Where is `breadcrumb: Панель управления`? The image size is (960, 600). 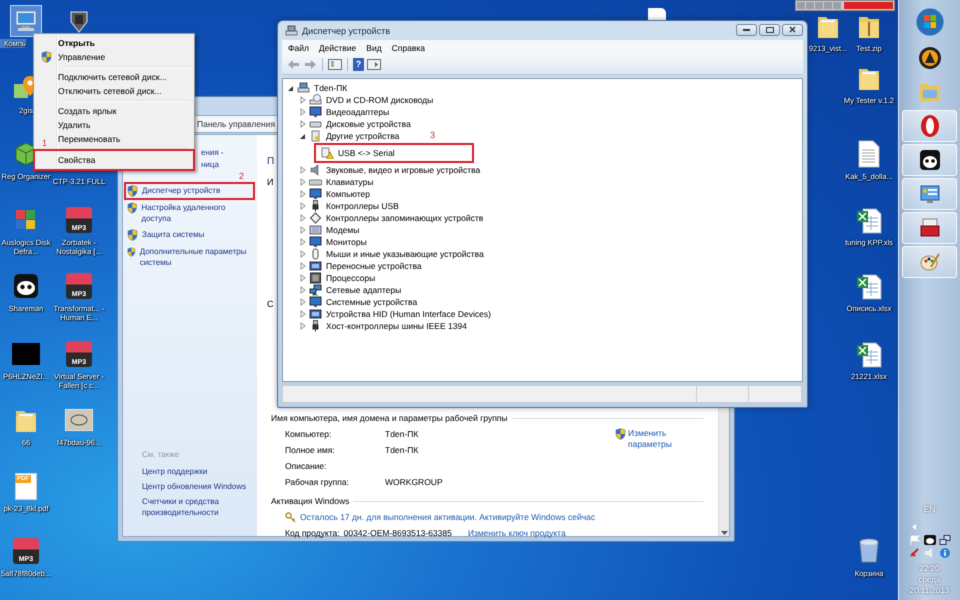 breadcrumb: Панель управления is located at coordinates (236, 124).